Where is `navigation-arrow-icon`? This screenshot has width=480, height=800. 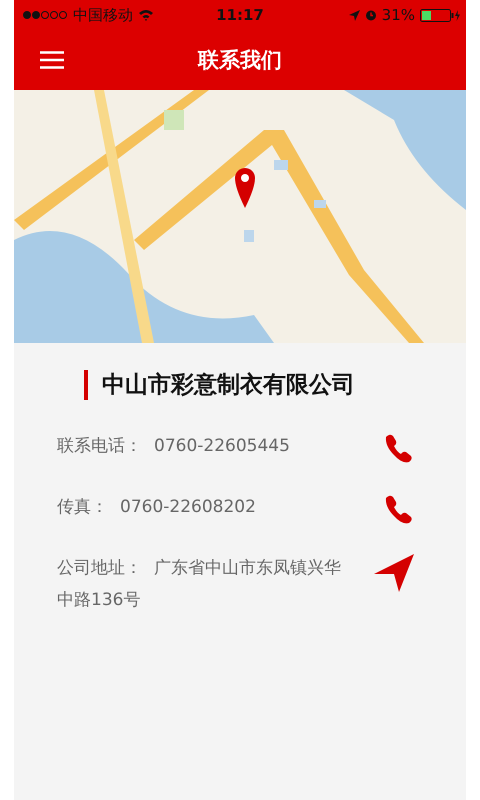
navigation-arrow-icon is located at coordinates (394, 573).